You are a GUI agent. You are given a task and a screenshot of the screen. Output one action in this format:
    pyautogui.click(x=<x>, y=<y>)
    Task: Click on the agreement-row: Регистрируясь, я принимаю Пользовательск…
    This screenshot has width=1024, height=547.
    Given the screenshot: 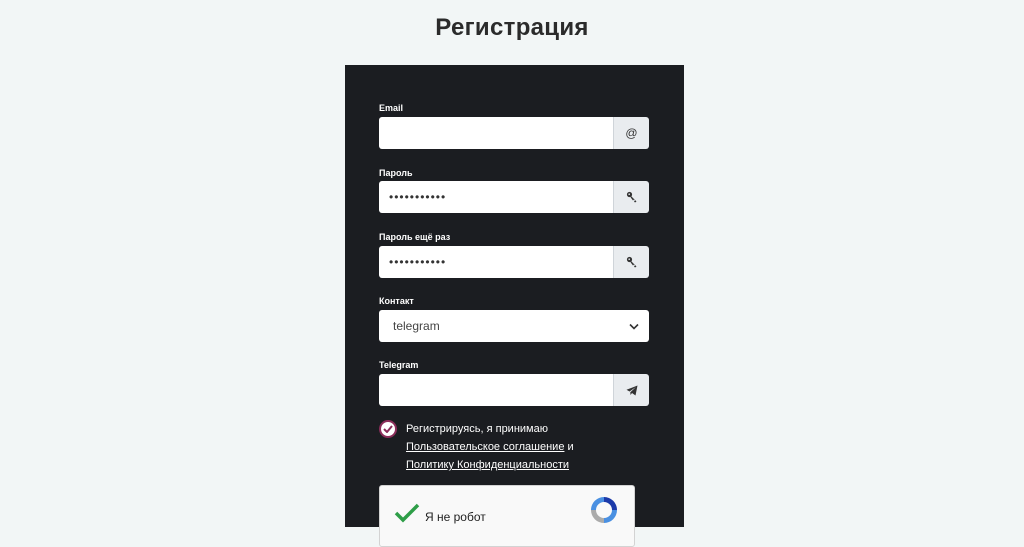 What is the action you would take?
    pyautogui.click(x=514, y=447)
    